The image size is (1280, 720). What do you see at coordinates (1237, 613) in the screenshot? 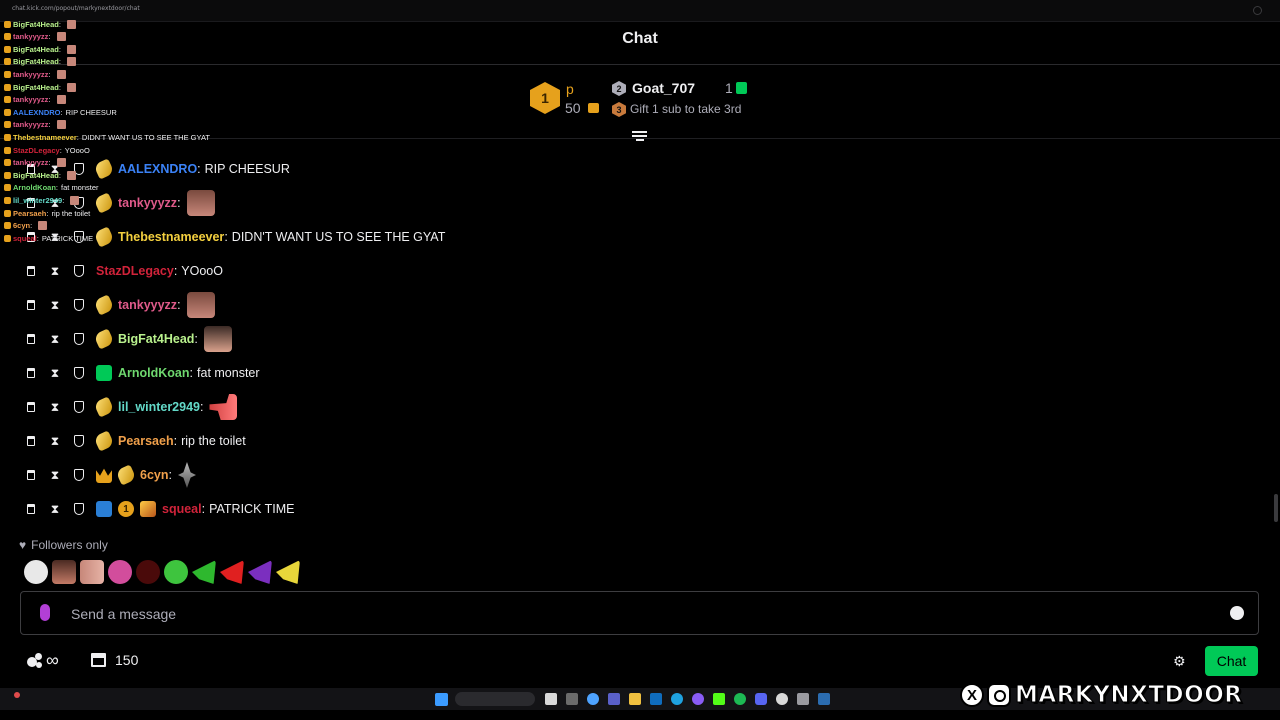
I see `emote-picker-icon` at bounding box center [1237, 613].